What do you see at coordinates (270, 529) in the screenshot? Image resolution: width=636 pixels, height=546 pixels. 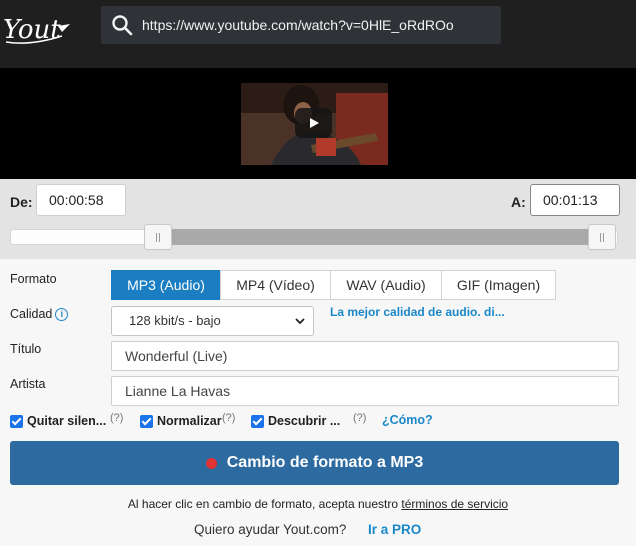 I see `promo-text: Quiero ayudar Yout.com?` at bounding box center [270, 529].